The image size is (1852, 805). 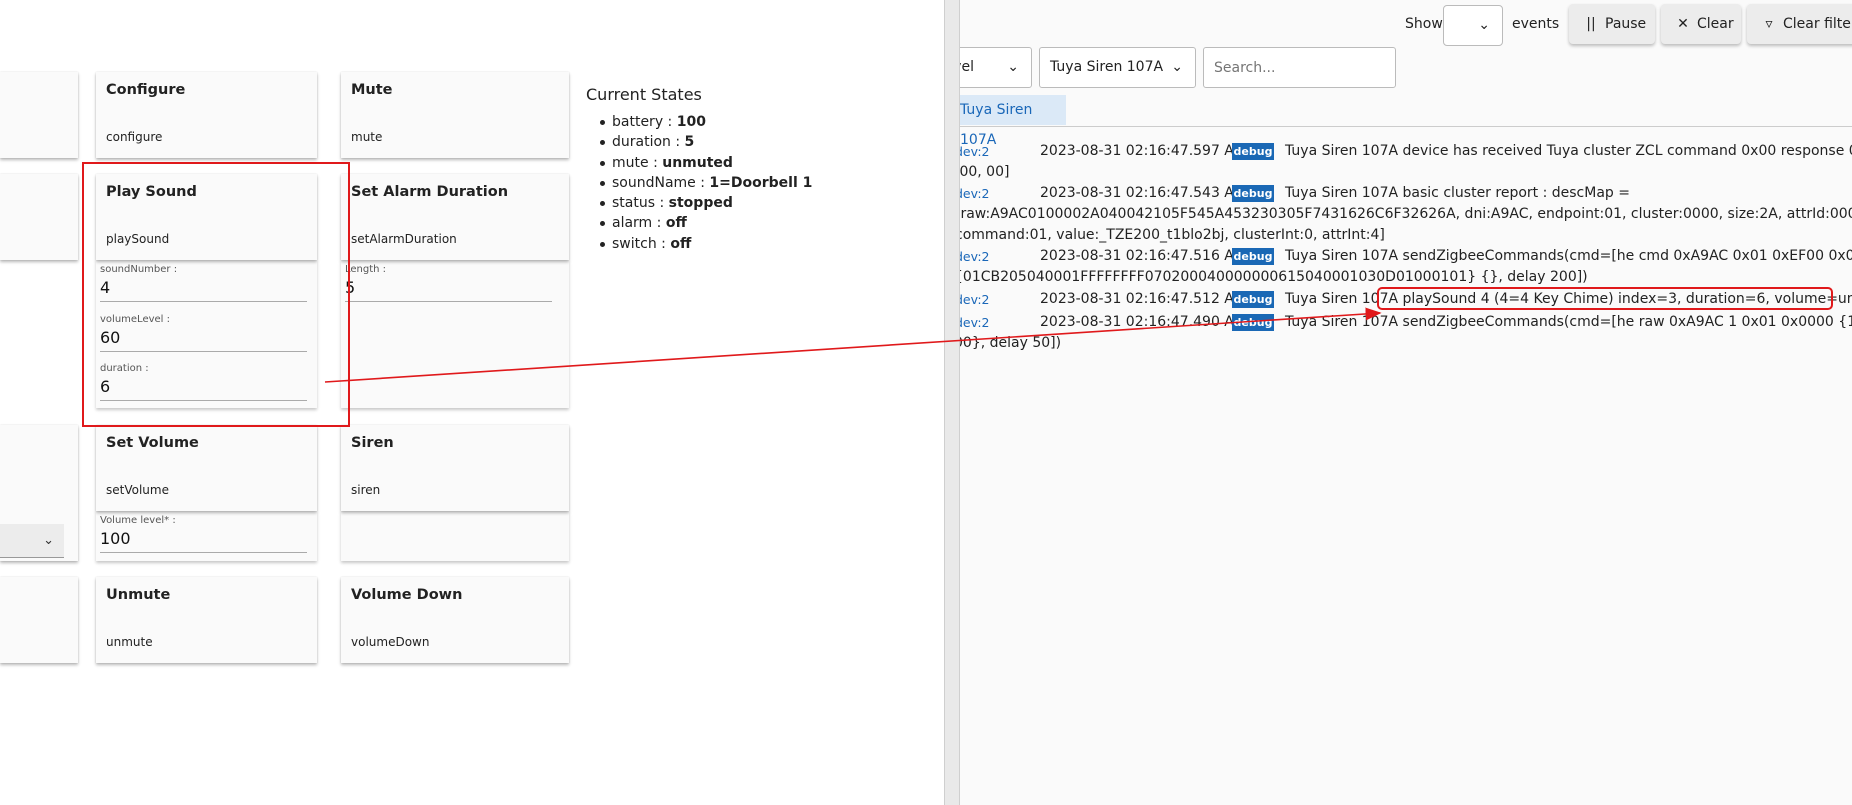 I want to click on state-item: soundName : 1=Doorbell 1, so click(x=706, y=183).